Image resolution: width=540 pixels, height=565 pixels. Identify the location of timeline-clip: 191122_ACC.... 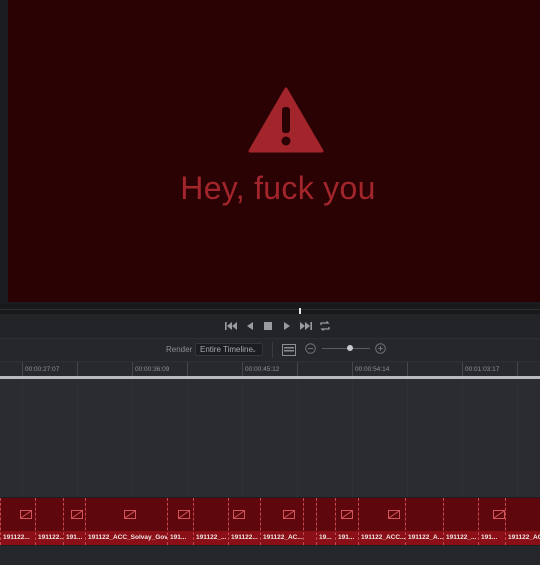
(381, 521).